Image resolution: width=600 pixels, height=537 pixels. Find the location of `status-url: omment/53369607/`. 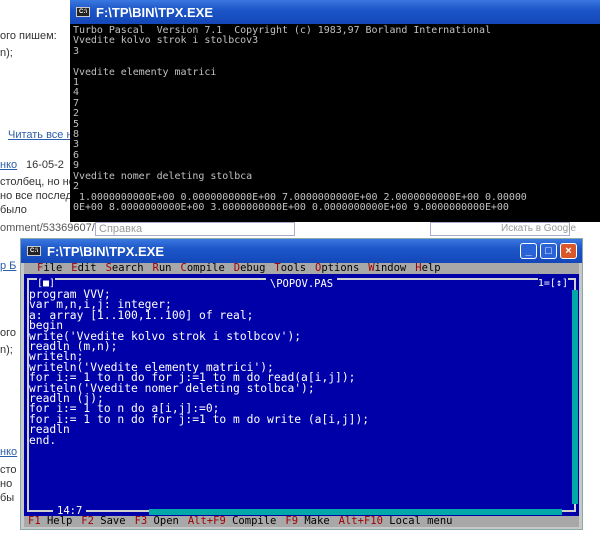

status-url: omment/53369607/ is located at coordinates (47, 228).